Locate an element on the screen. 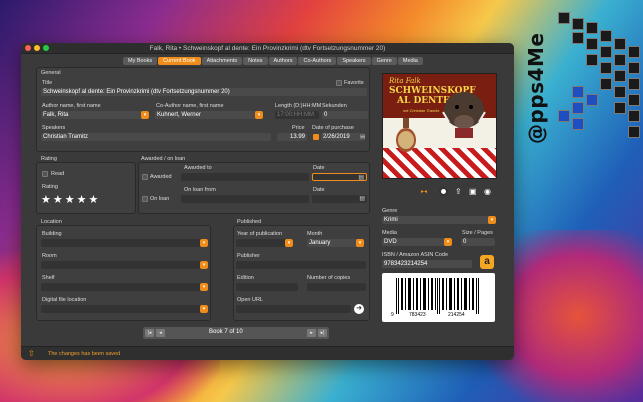  shelf-dropdown-icon: ▾ is located at coordinates (204, 287).